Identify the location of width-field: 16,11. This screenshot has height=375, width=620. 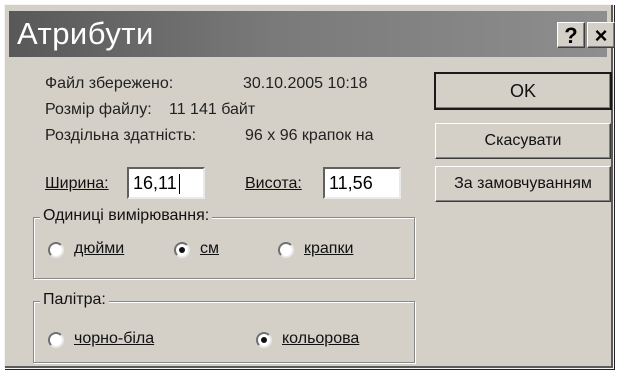
(166, 183).